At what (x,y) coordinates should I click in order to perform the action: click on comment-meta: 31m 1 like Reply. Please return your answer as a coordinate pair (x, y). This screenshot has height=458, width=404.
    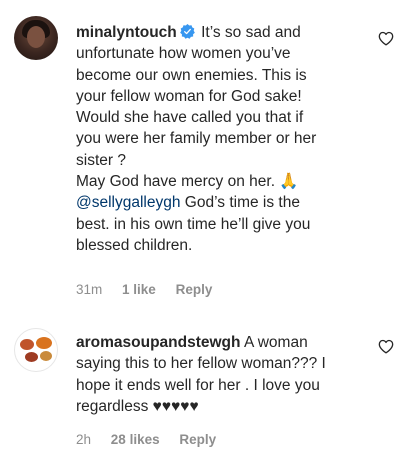
    Looking at the image, I should click on (152, 289).